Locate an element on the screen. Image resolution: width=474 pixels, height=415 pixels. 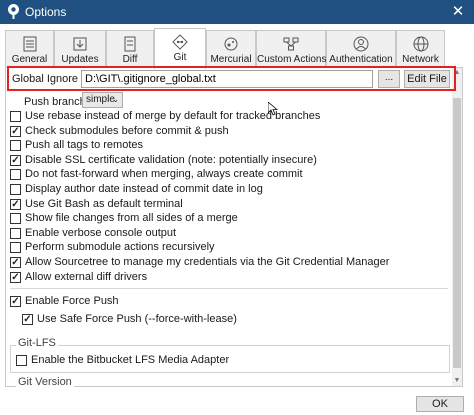
ok-button: OK is located at coordinates (440, 404).